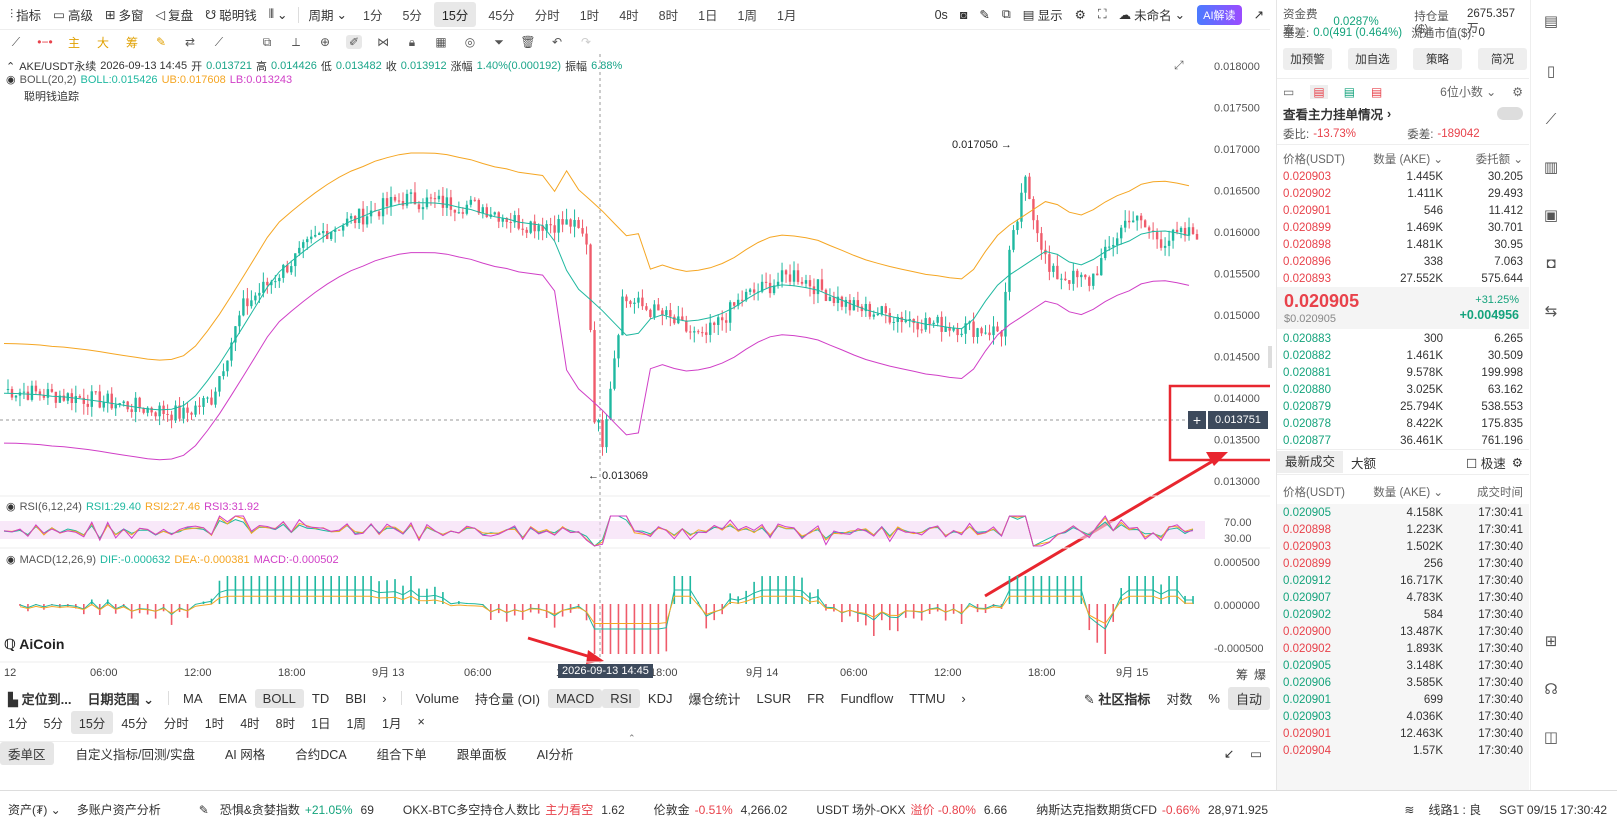  I want to click on indicator-tab: KDJ, so click(660, 698).